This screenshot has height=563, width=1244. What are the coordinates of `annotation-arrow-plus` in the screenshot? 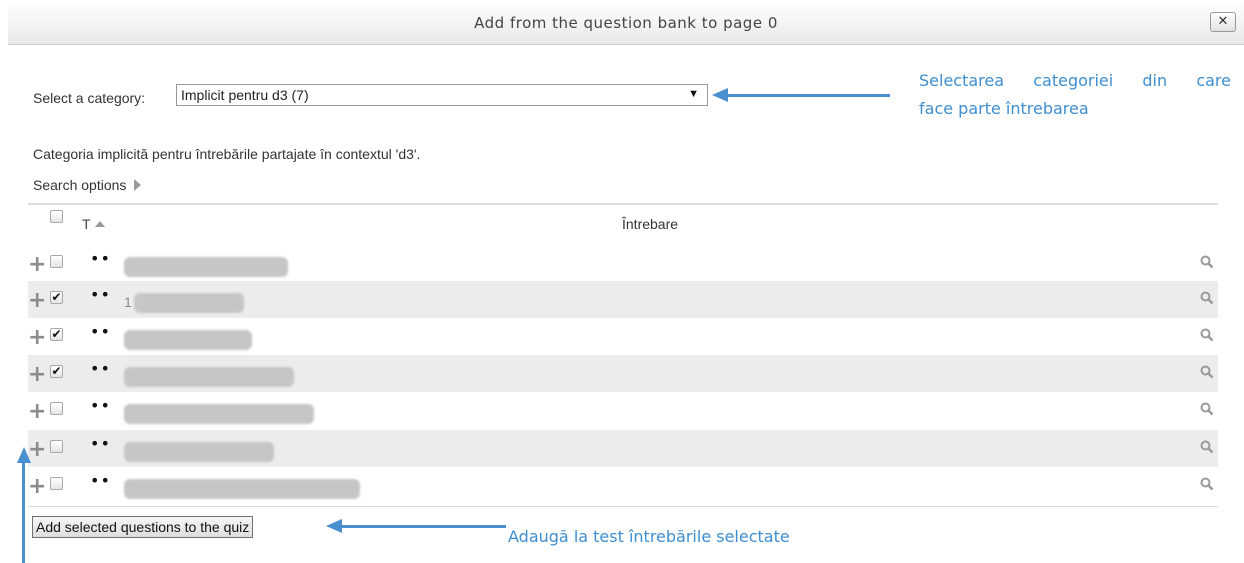 It's located at (23, 512).